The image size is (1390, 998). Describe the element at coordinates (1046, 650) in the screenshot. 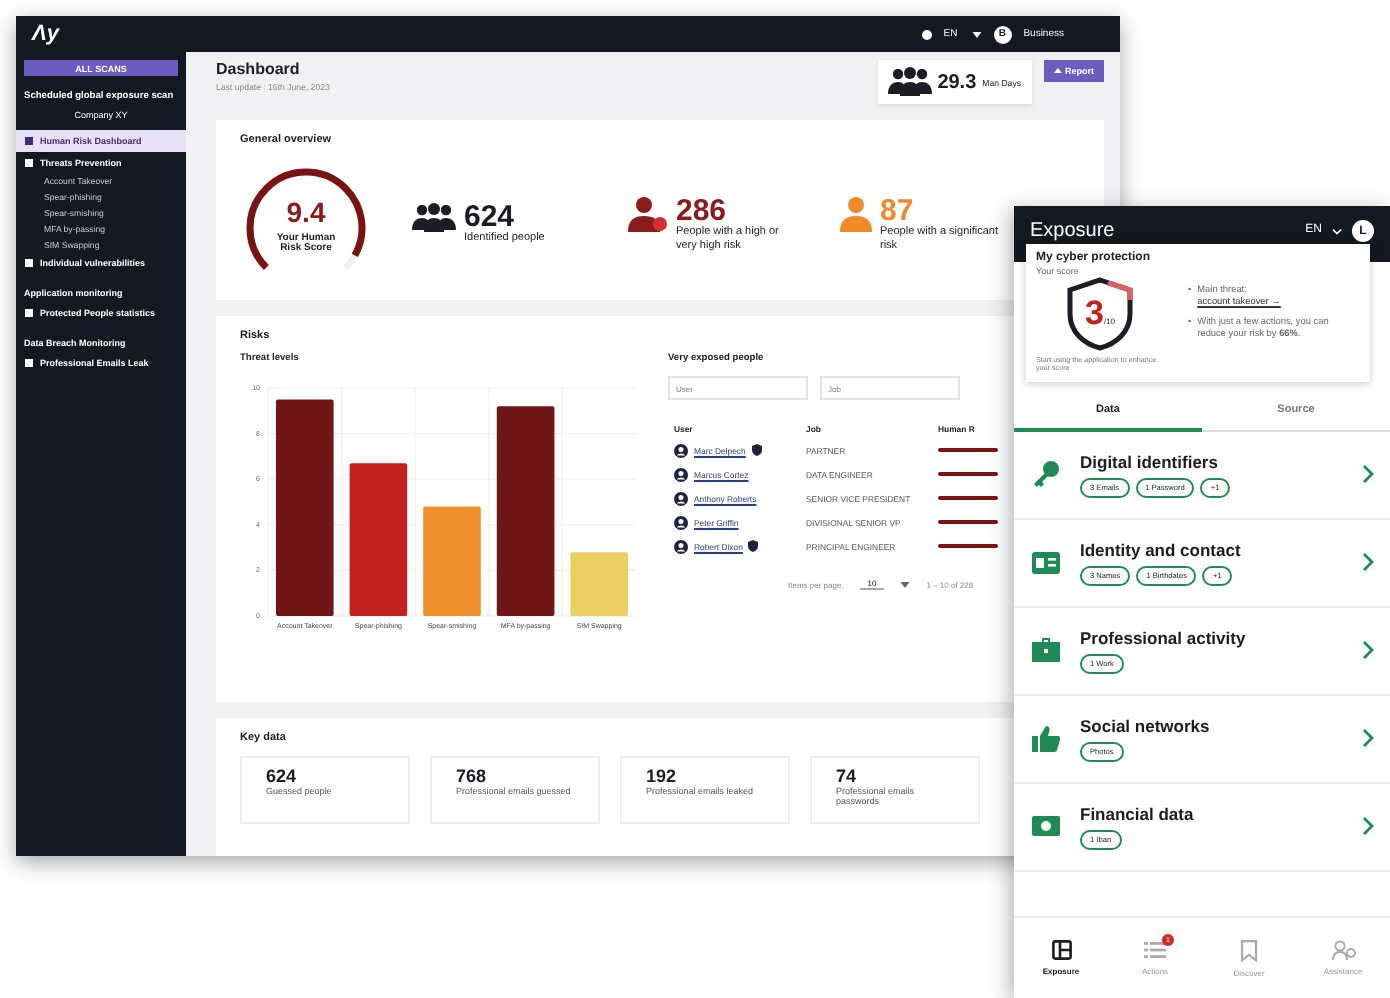

I see `briefcase-icon` at that location.